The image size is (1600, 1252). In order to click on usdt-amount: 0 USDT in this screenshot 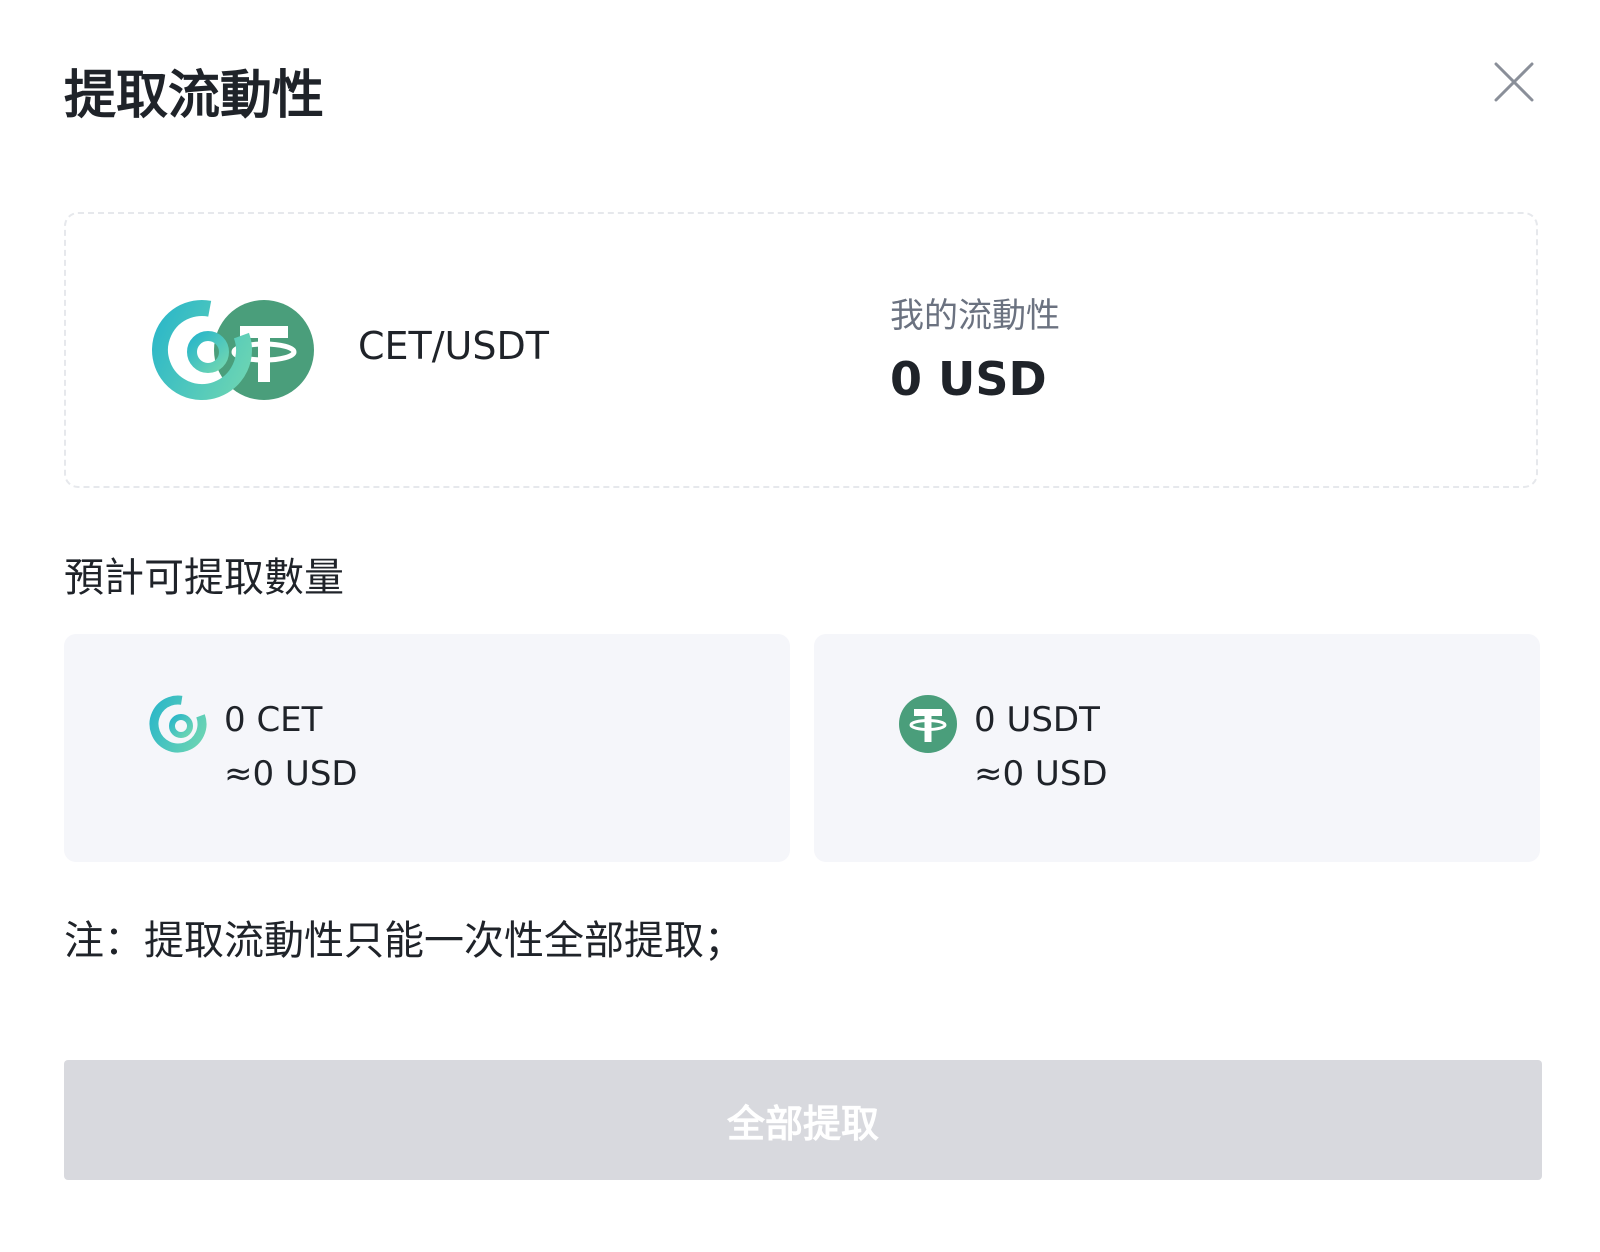, I will do `click(1037, 720)`.